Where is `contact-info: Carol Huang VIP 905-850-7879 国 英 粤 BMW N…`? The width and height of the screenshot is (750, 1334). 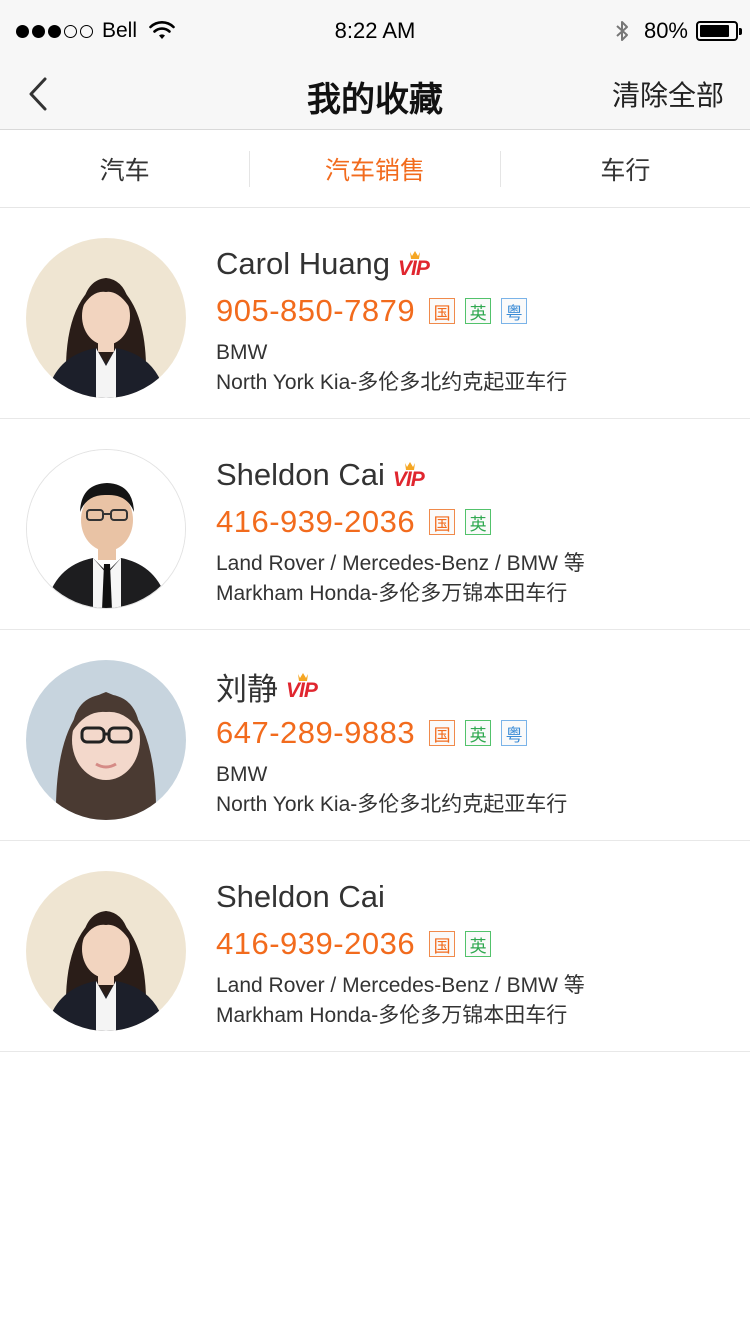 contact-info: Carol Huang VIP 905-850-7879 国 英 粤 BMW N… is located at coordinates (391, 320).